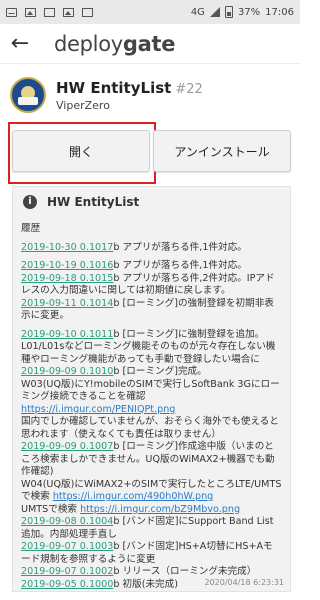  I want to click on version-link: 2019-09-07 0.1002, so click(67, 571).